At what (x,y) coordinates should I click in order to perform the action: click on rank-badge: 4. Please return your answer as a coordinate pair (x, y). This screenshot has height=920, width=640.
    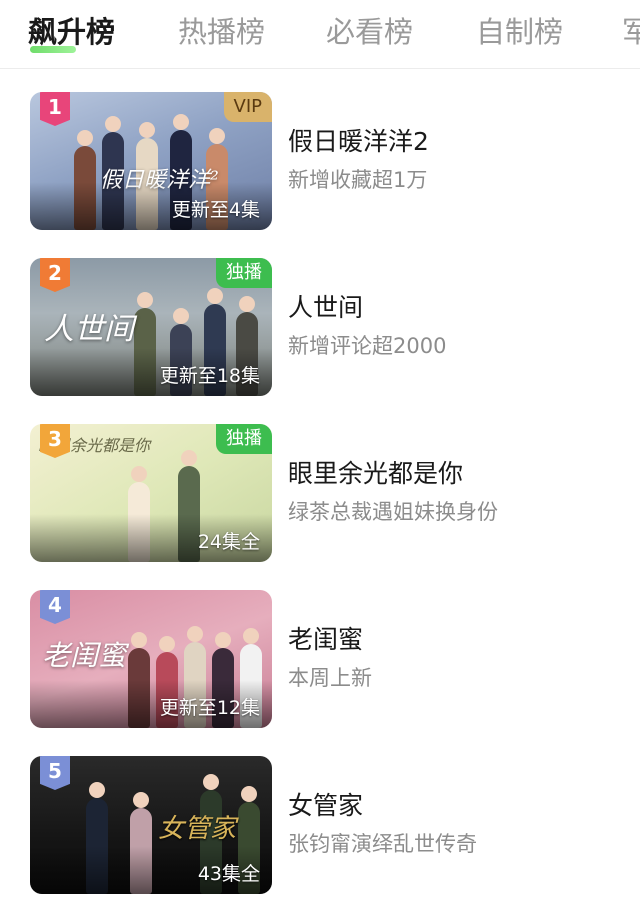
    Looking at the image, I should click on (55, 607).